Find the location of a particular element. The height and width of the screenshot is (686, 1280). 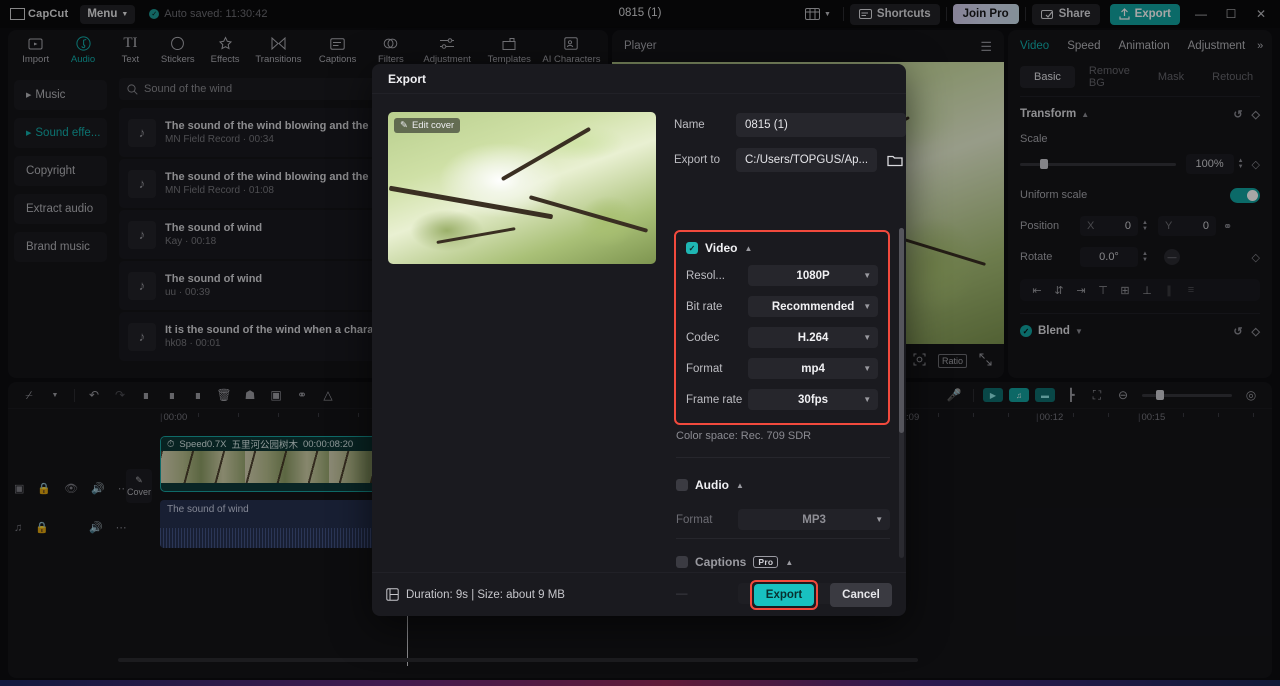

auto-beat-icon: ♫ is located at coordinates (1019, 395).